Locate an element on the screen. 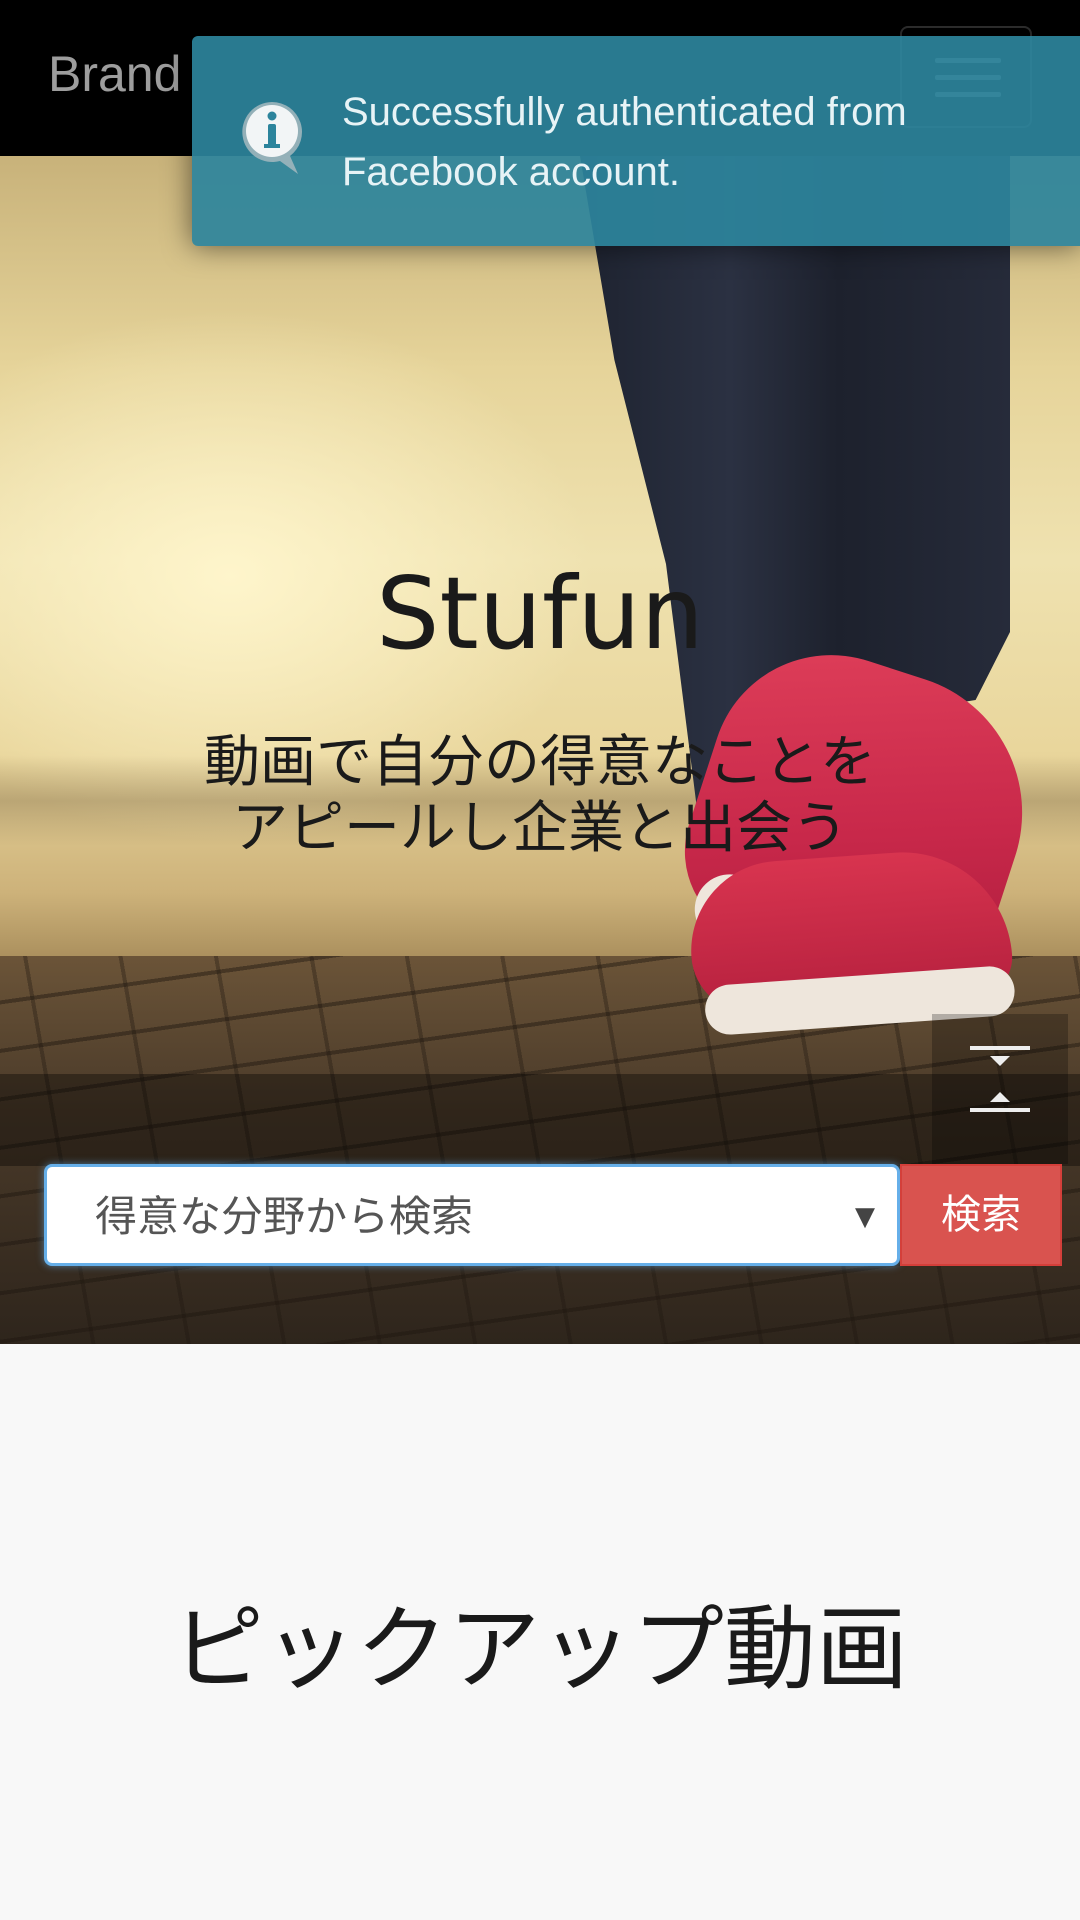  hero-subtitle-line: 動画で自分の得意なことを is located at coordinates (540, 762).